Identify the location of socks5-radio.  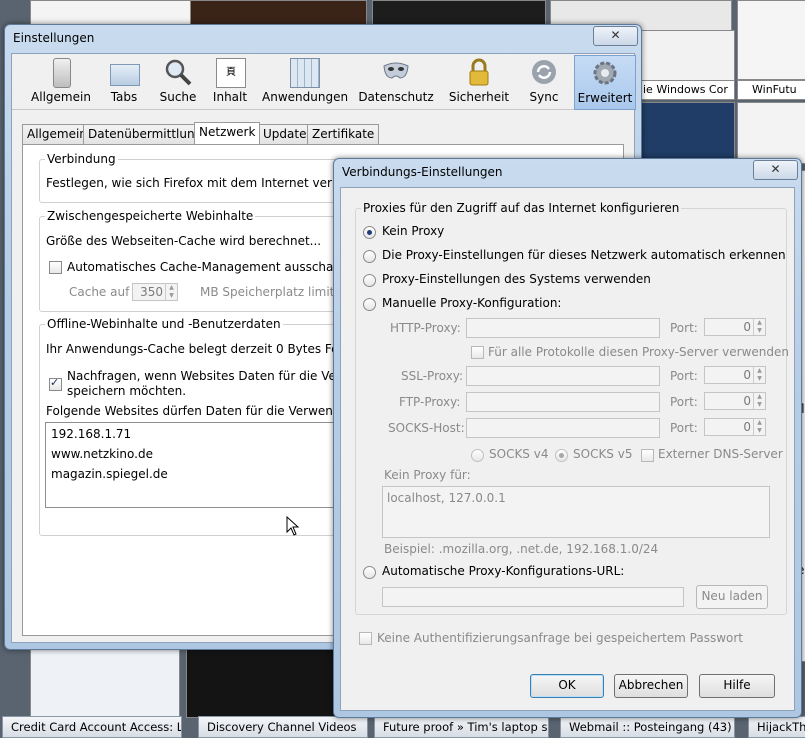
(561, 455).